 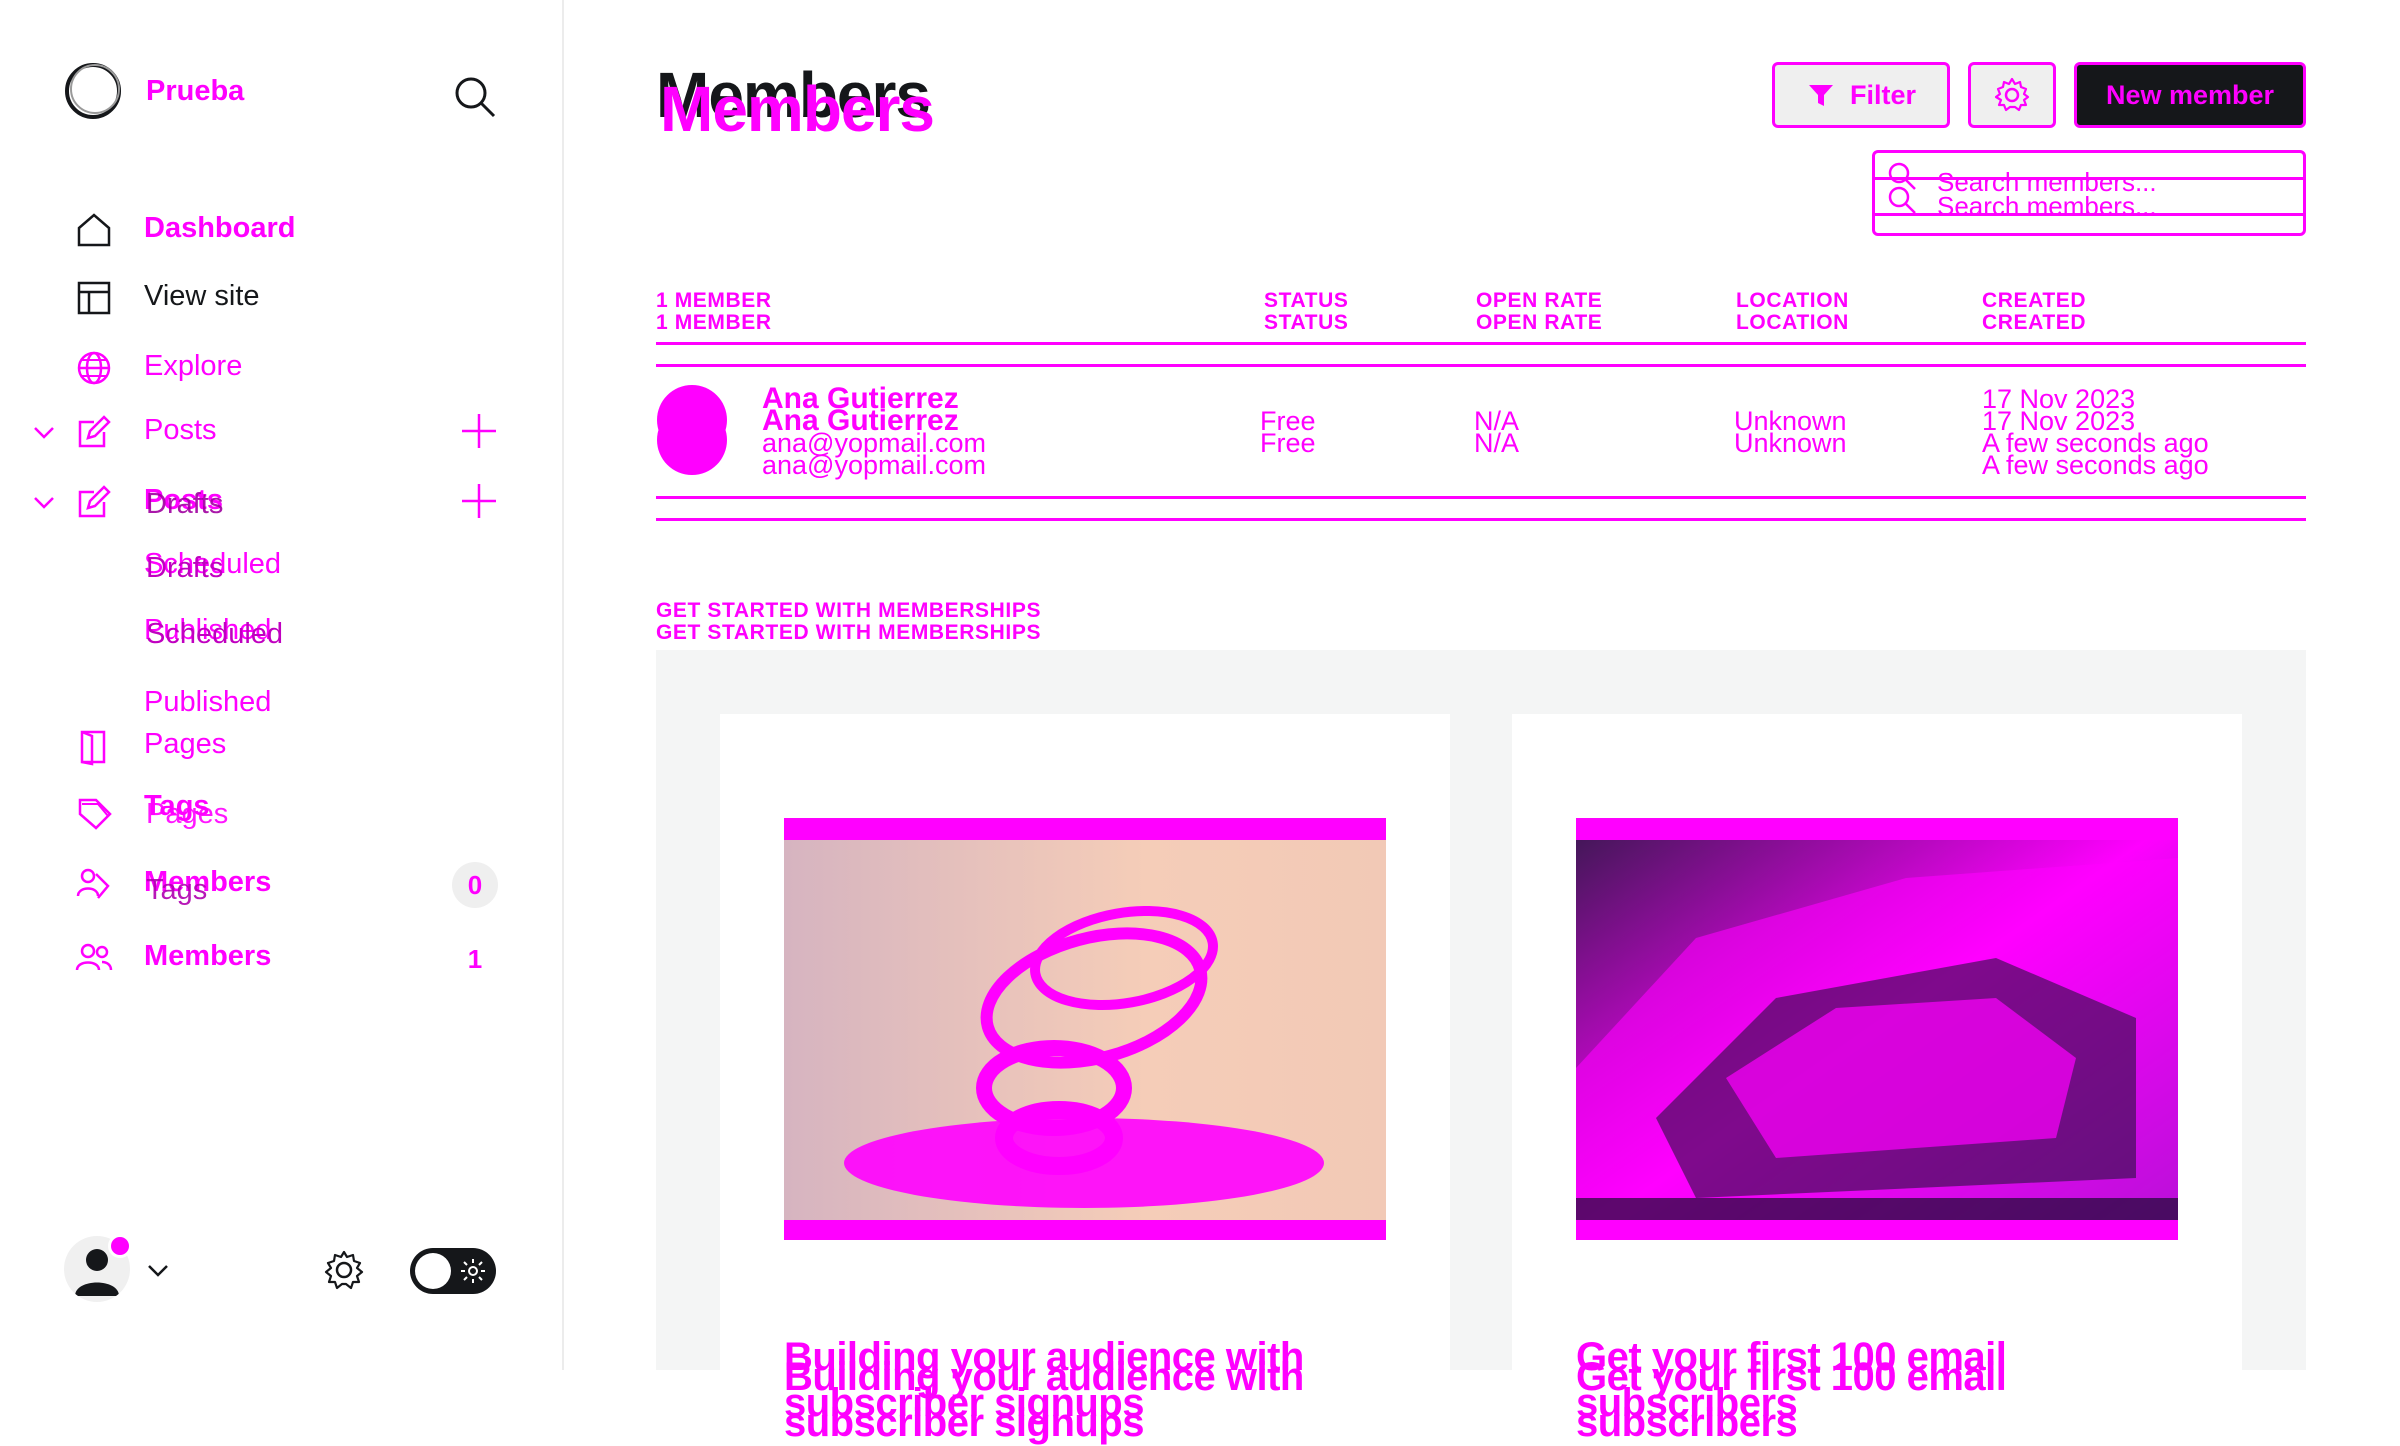 I want to click on site-brand: Prueba, so click(x=154, y=91).